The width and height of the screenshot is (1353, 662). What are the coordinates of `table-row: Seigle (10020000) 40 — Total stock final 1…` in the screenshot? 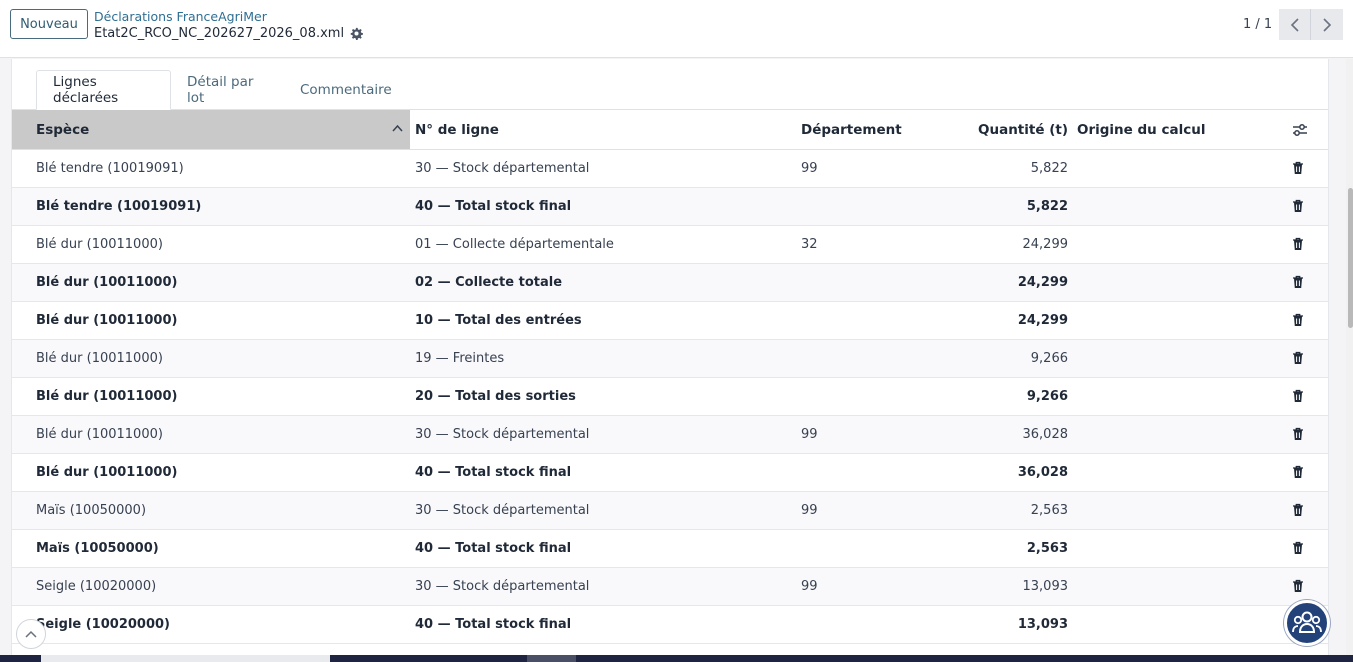 It's located at (670, 625).